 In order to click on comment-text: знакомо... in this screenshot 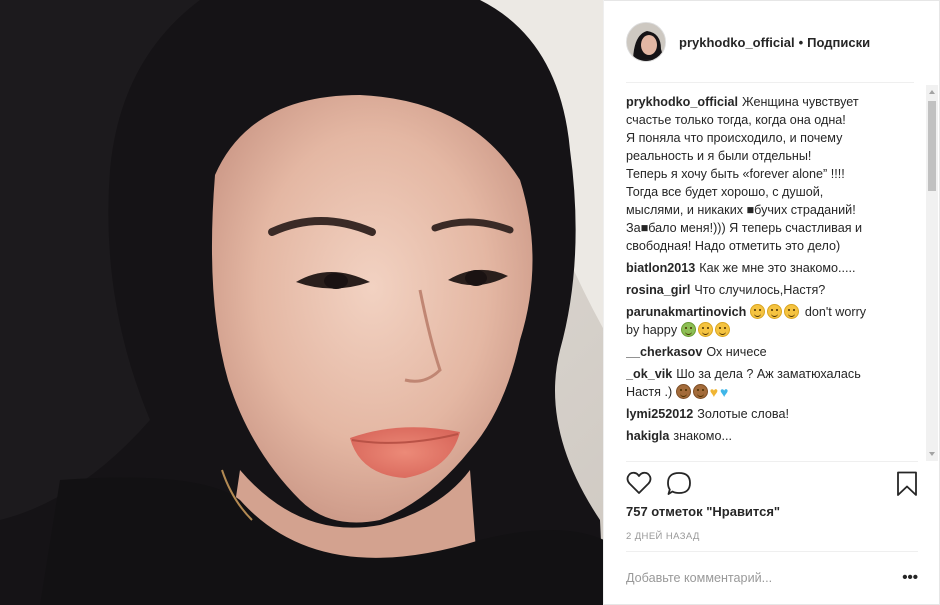, I will do `click(702, 436)`.